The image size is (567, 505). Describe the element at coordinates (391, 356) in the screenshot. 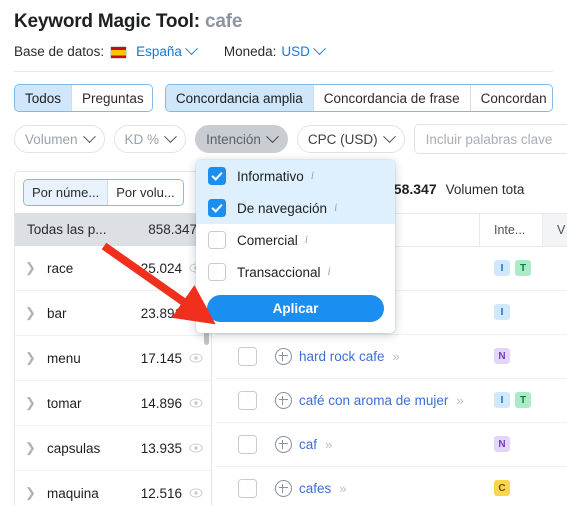

I see `table-row: hard rock cafe » N` at that location.